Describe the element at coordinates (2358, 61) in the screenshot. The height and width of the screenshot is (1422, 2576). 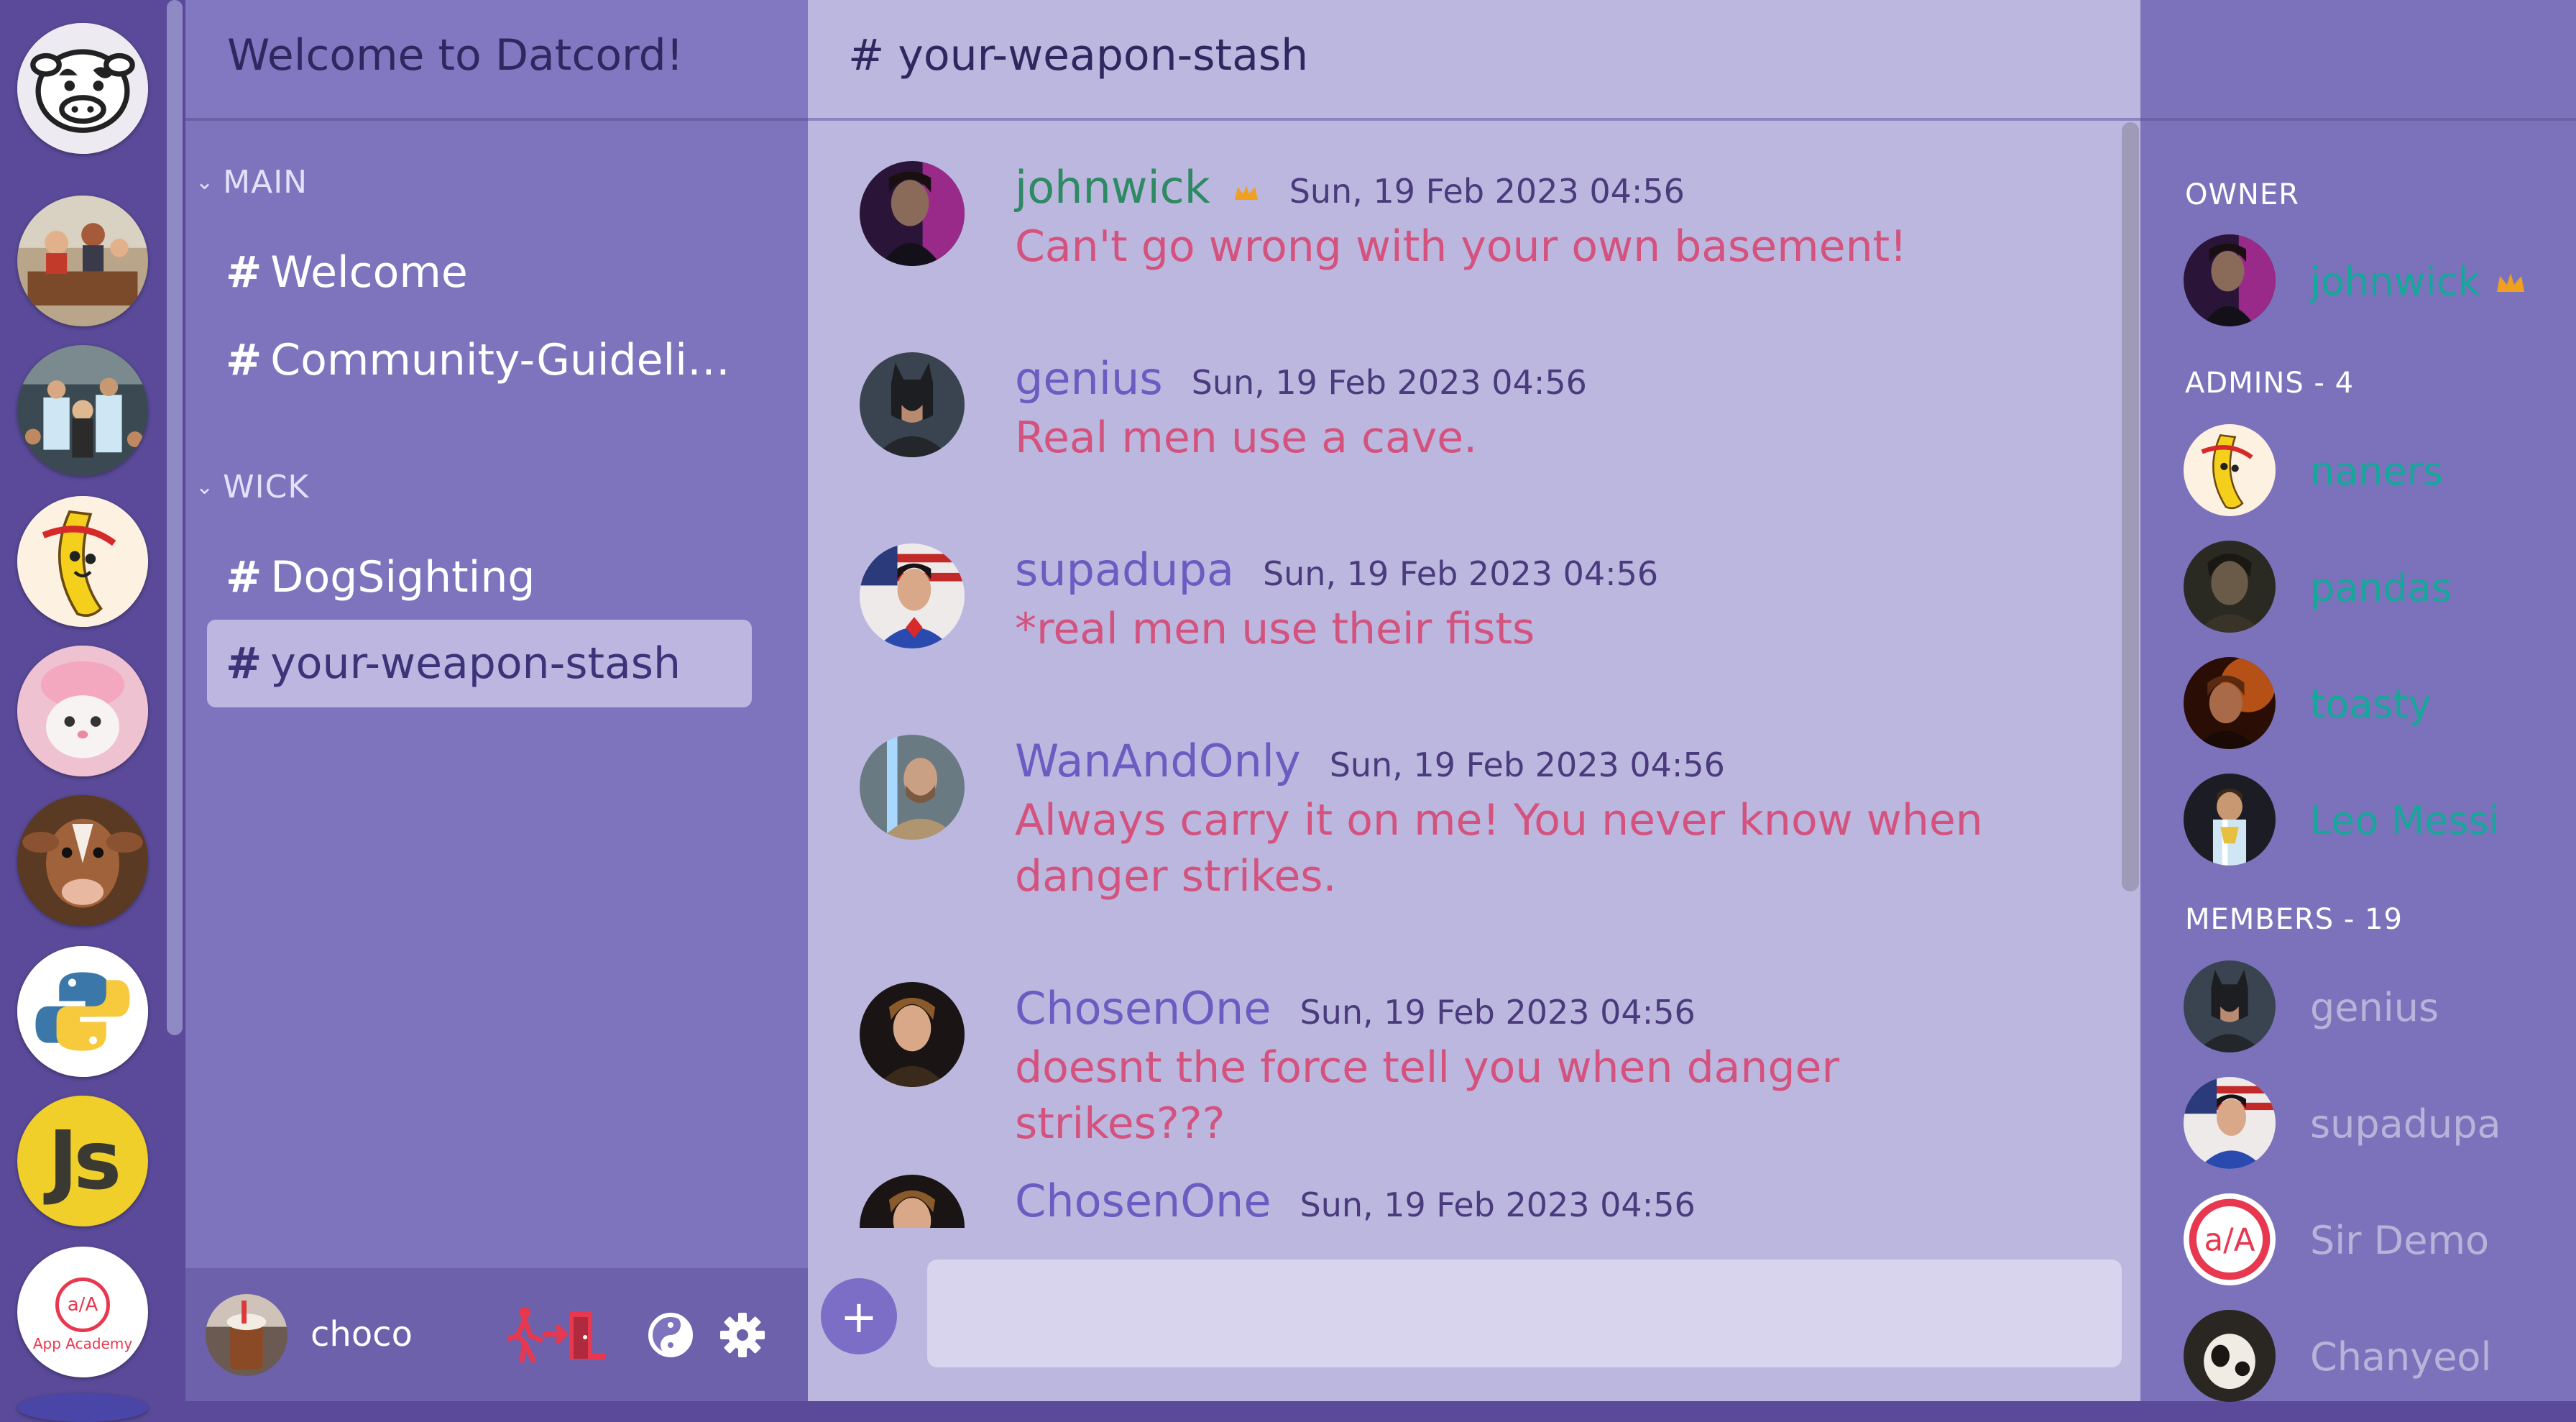
I see `members-header` at that location.